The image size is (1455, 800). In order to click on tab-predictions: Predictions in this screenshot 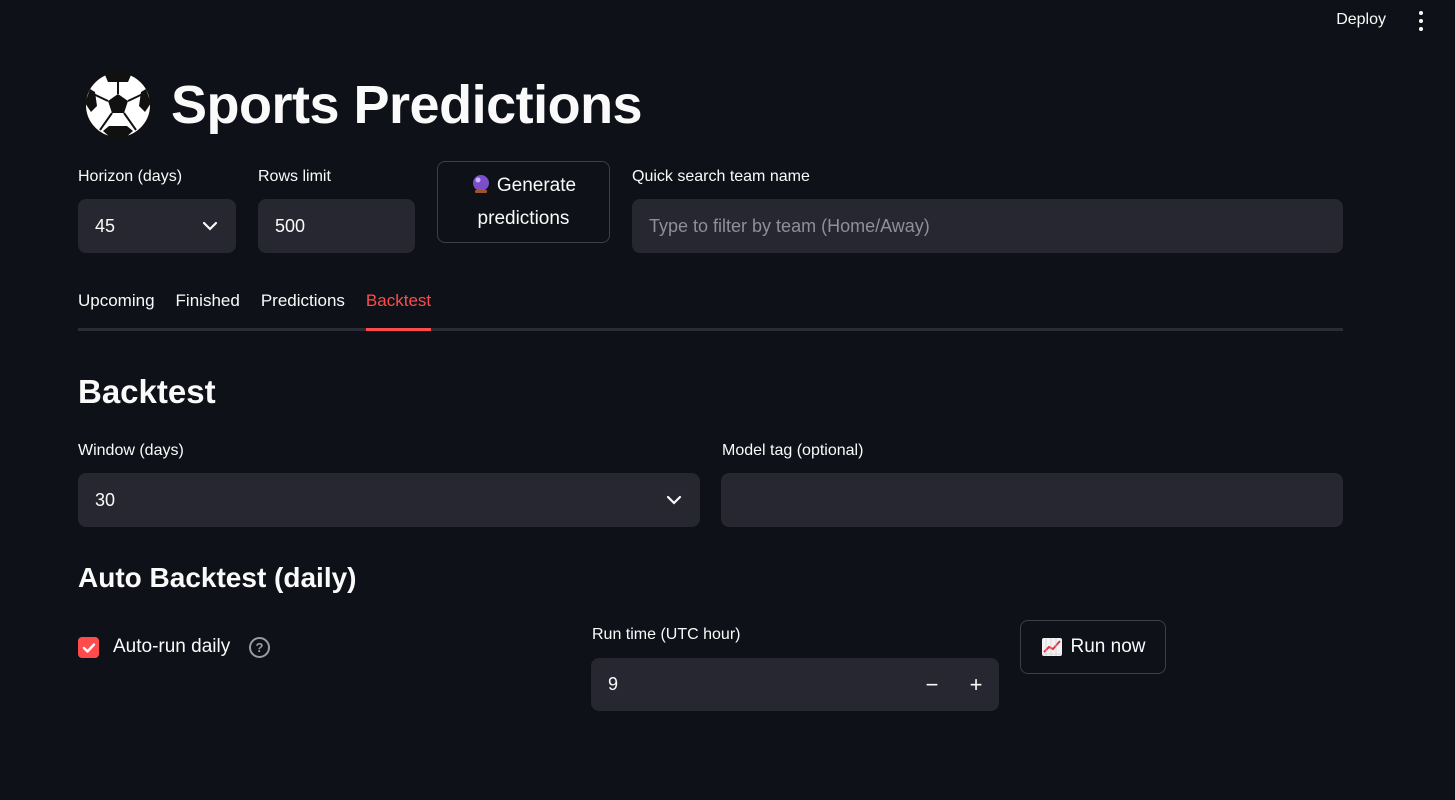, I will do `click(303, 308)`.